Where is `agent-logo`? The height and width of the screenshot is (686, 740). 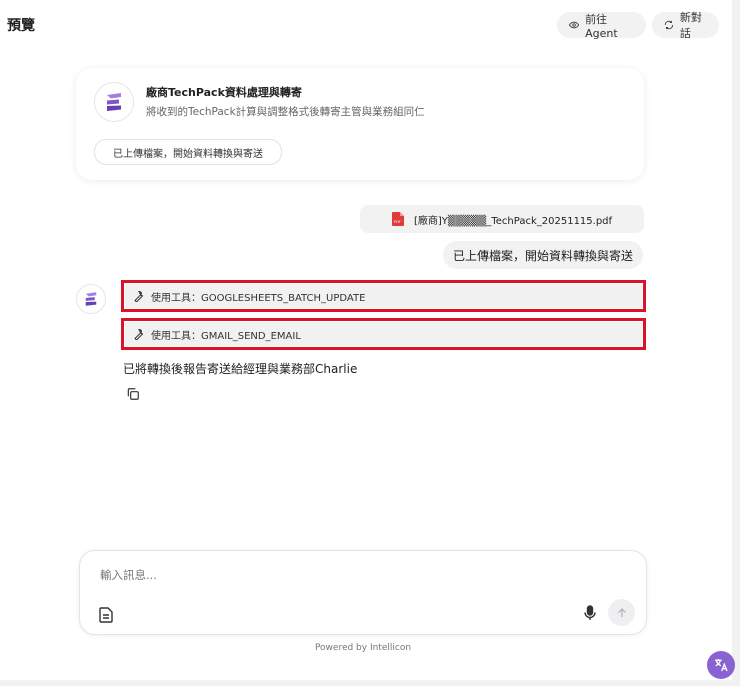
agent-logo is located at coordinates (114, 102).